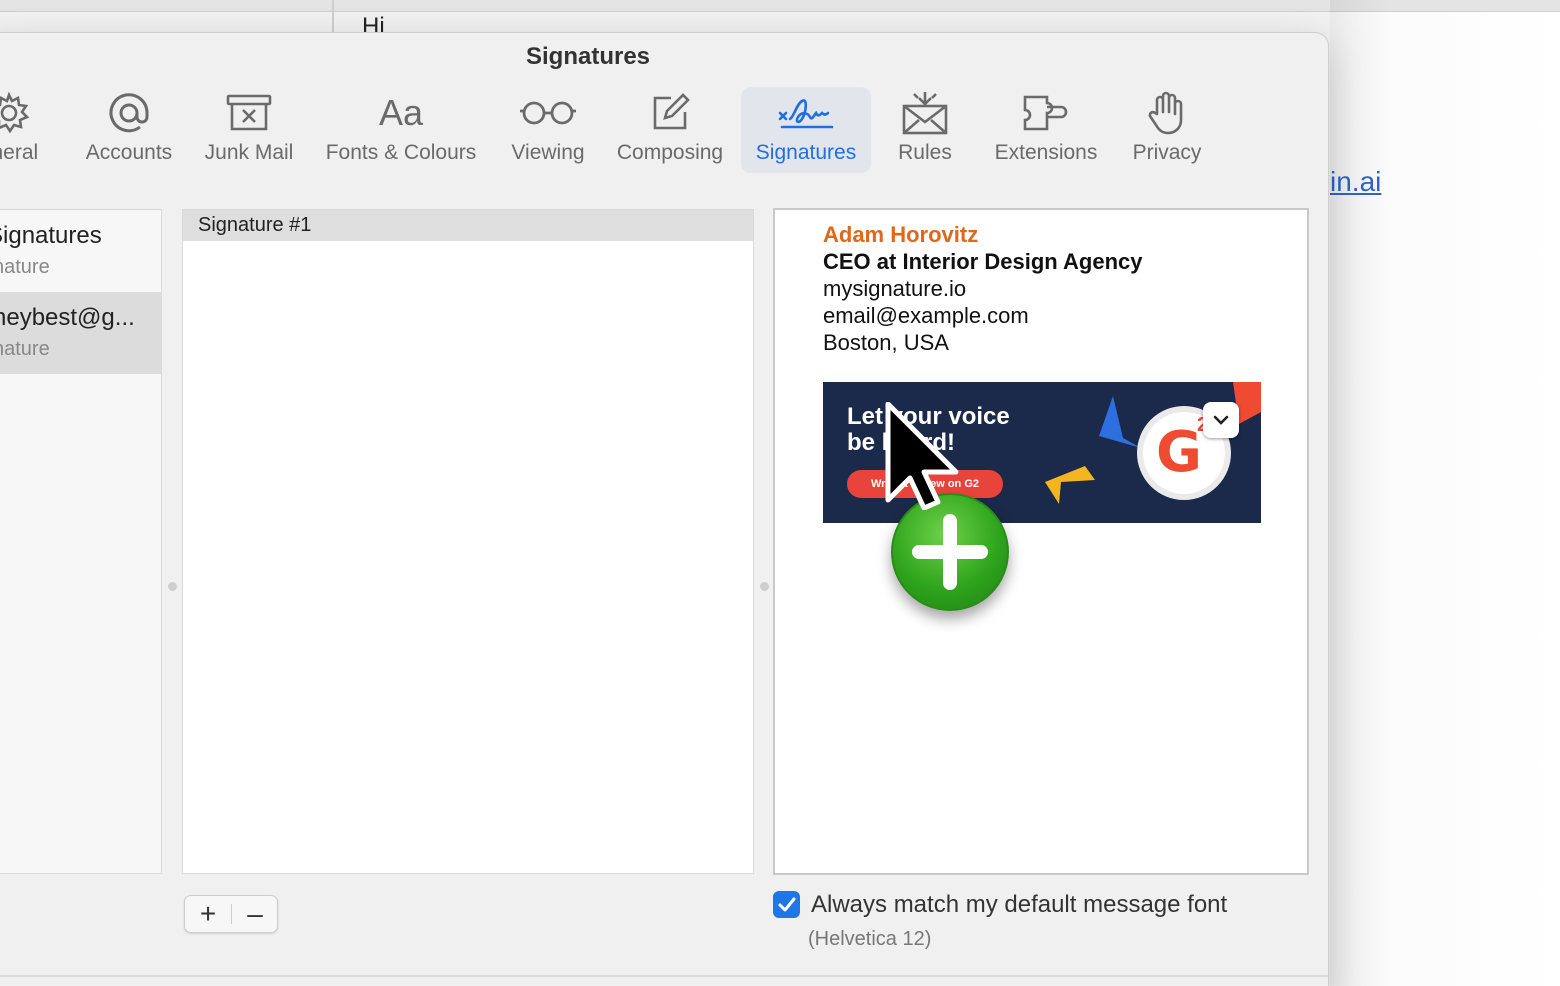 This screenshot has width=1560, height=986. I want to click on fonts-icon: Aa, so click(401, 112).